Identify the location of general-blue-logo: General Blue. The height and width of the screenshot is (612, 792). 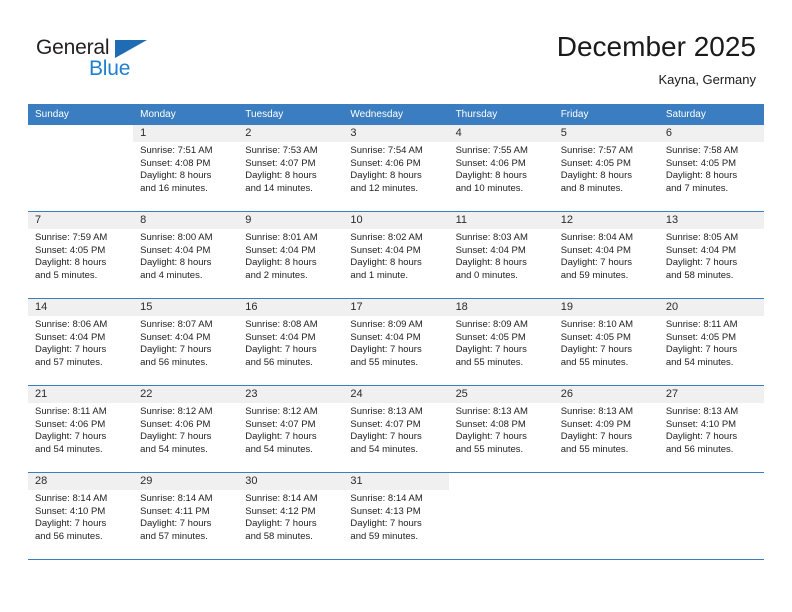
(116, 61).